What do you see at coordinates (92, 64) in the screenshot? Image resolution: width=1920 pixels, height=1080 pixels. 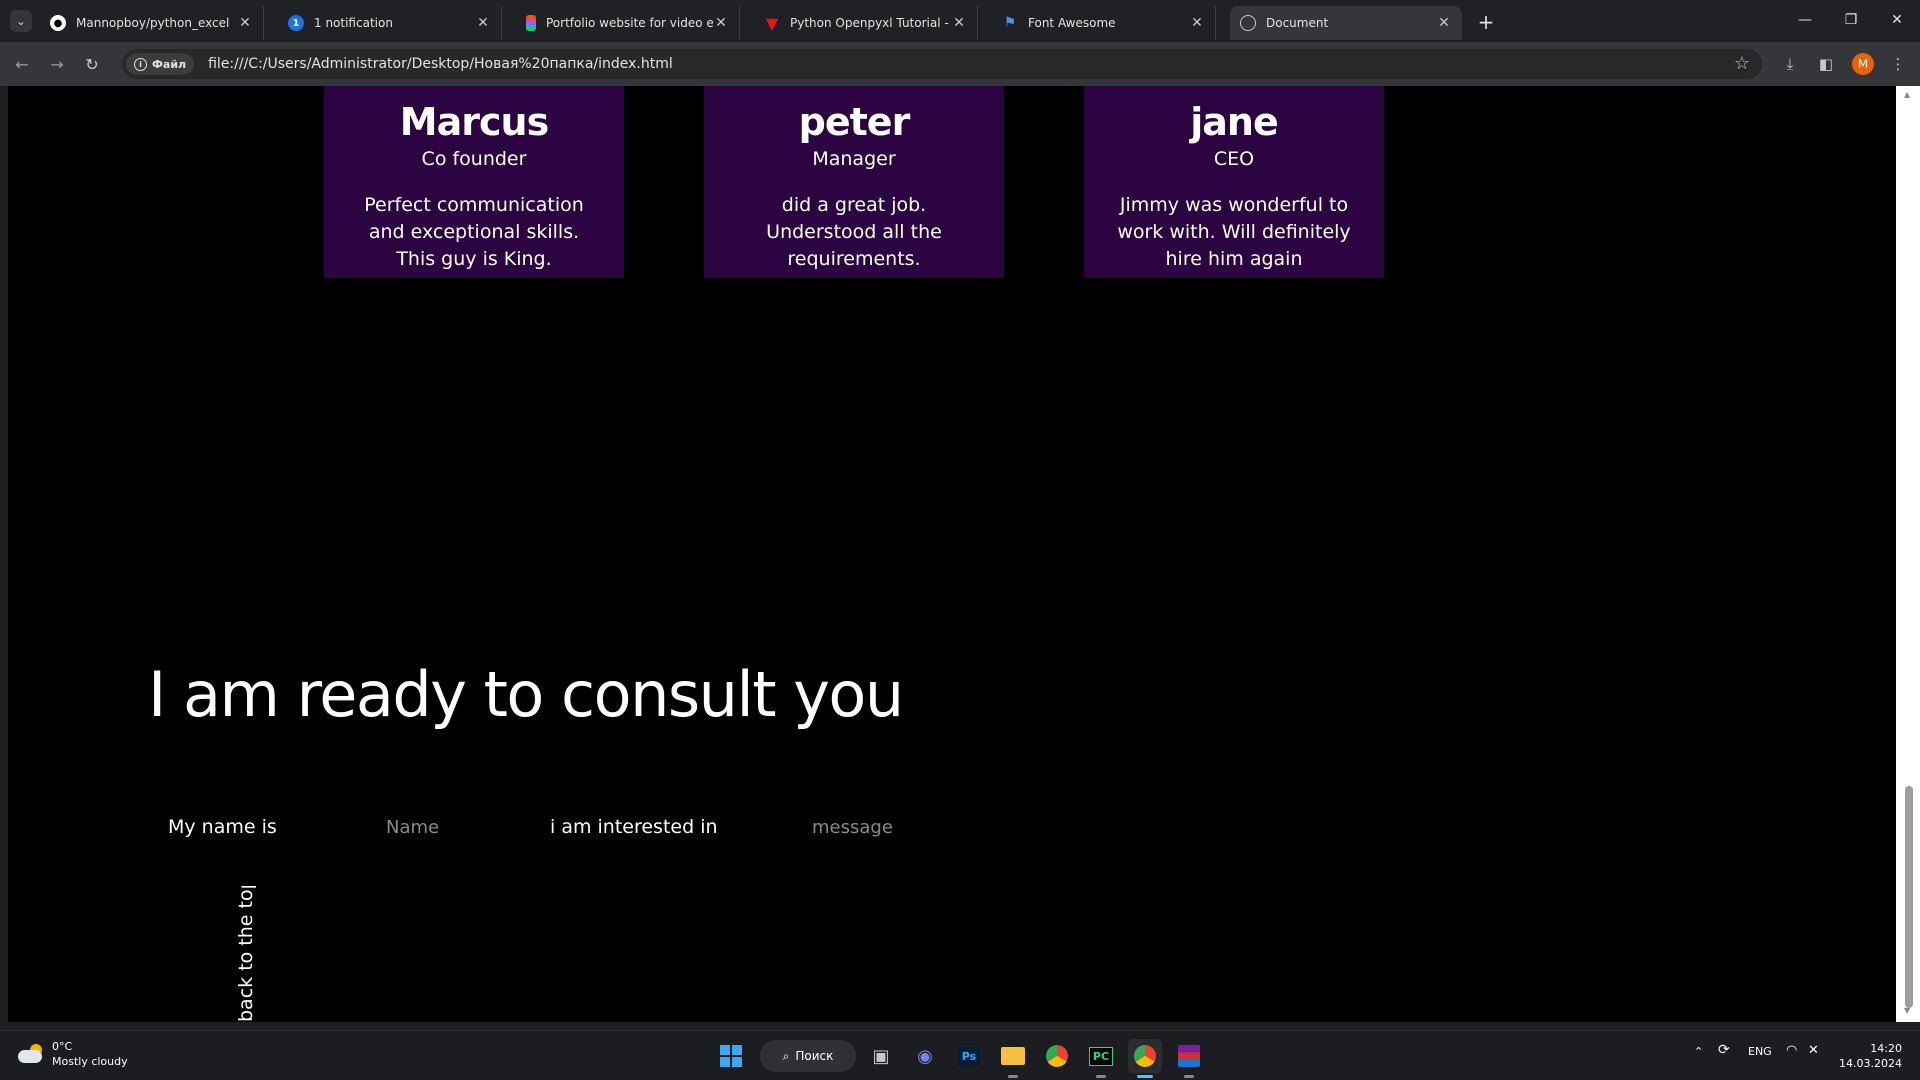 I see `reload-icon: ↻` at bounding box center [92, 64].